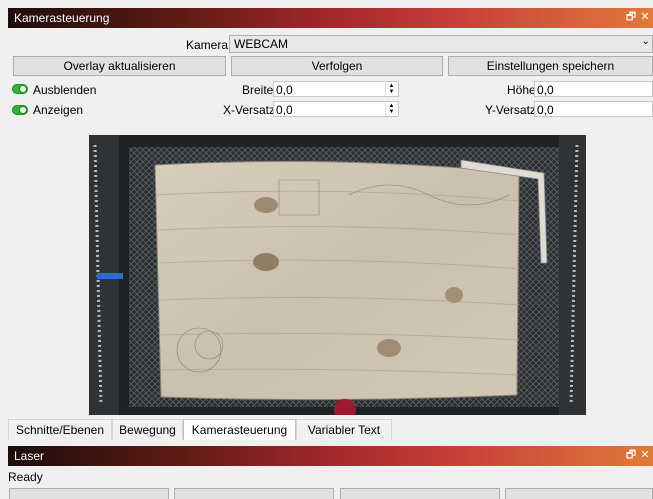 The height and width of the screenshot is (499, 653). I want to click on tab-camera-control: Kamerasteuerung, so click(239, 429).